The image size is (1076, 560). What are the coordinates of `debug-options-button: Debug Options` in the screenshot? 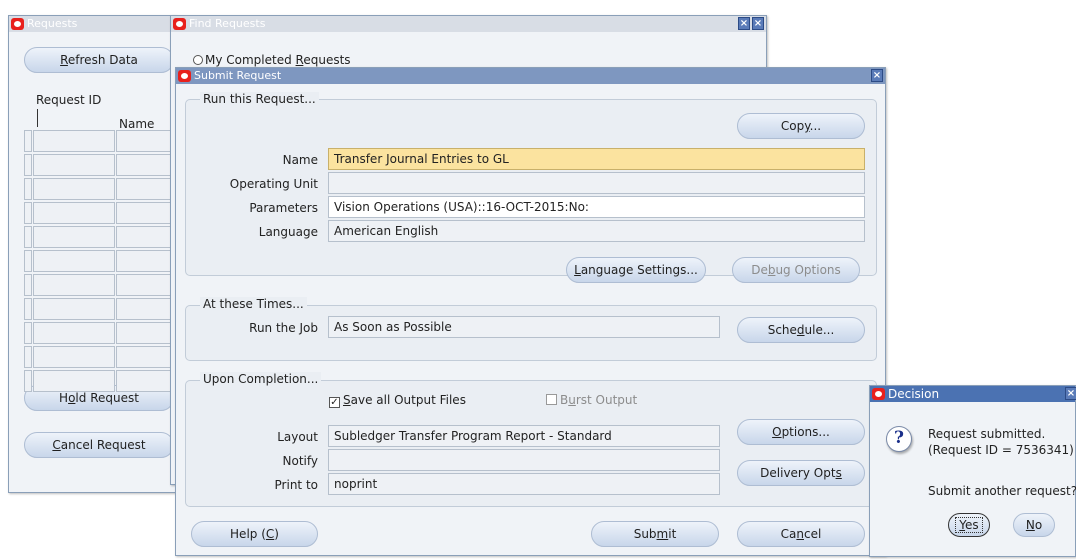 It's located at (796, 270).